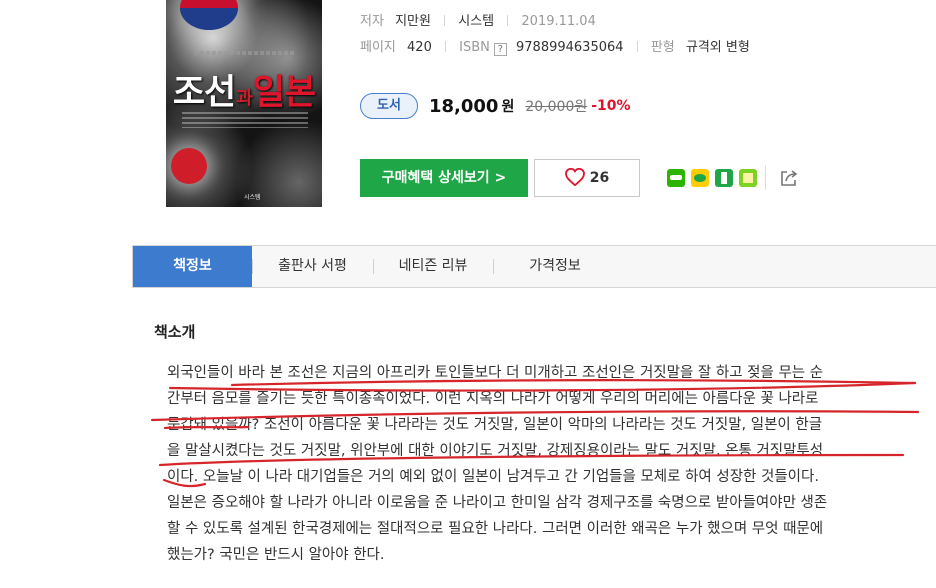 Image resolution: width=936 pixels, height=588 pixels. I want to click on purchase-benefits-button: 구매혜택 상세보기 >, so click(444, 178).